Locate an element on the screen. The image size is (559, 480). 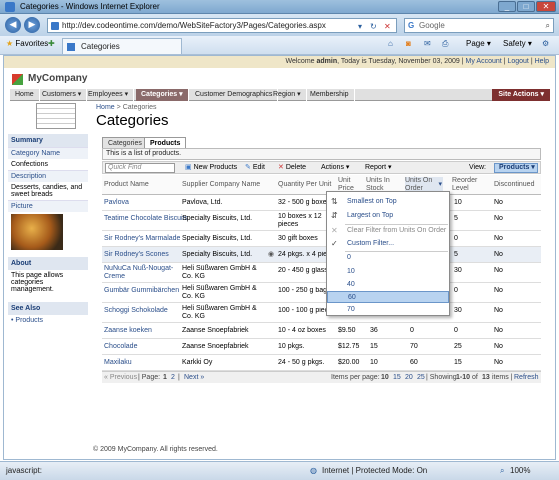
quick-find-input: Quick Find is located at coordinates (140, 168).